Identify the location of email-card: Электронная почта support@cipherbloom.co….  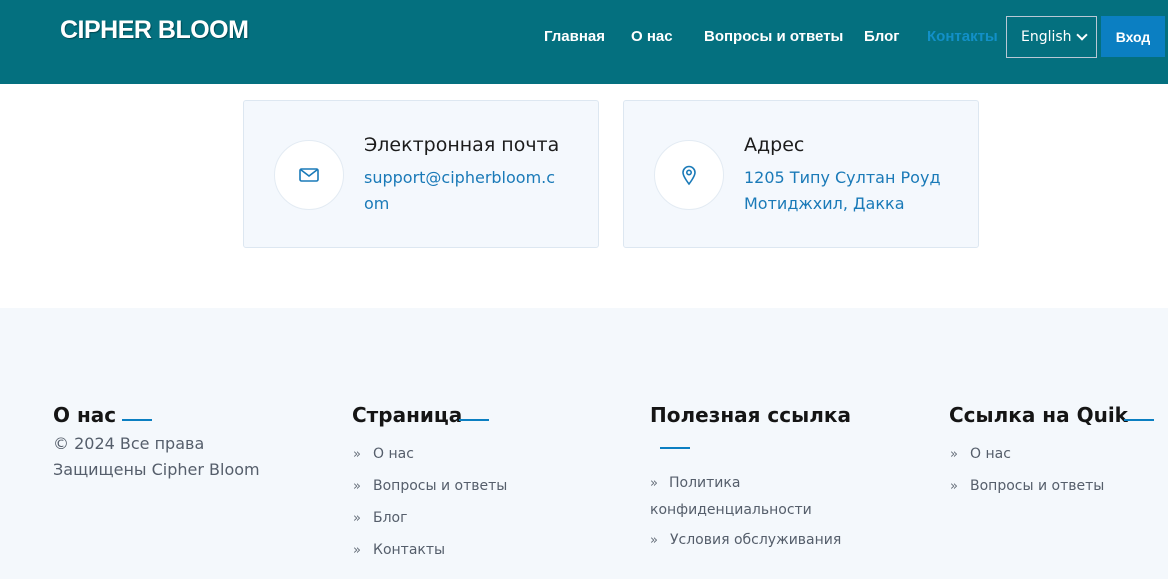
(421, 174).